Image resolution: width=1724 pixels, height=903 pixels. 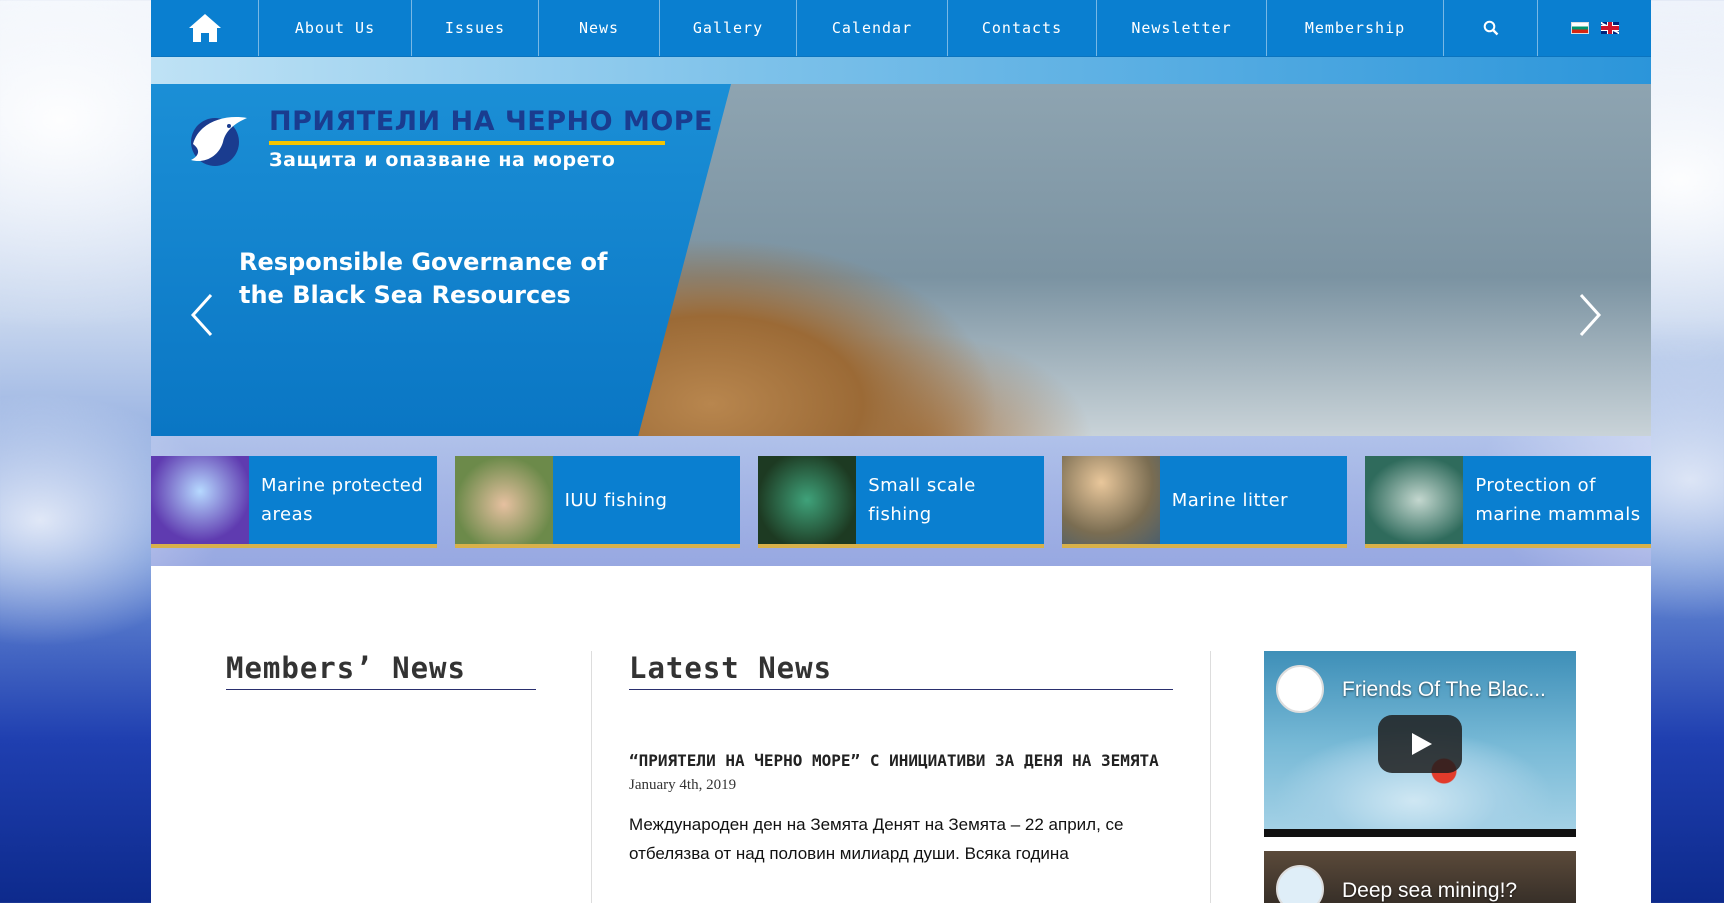 I want to click on logo-divider, so click(x=467, y=143).